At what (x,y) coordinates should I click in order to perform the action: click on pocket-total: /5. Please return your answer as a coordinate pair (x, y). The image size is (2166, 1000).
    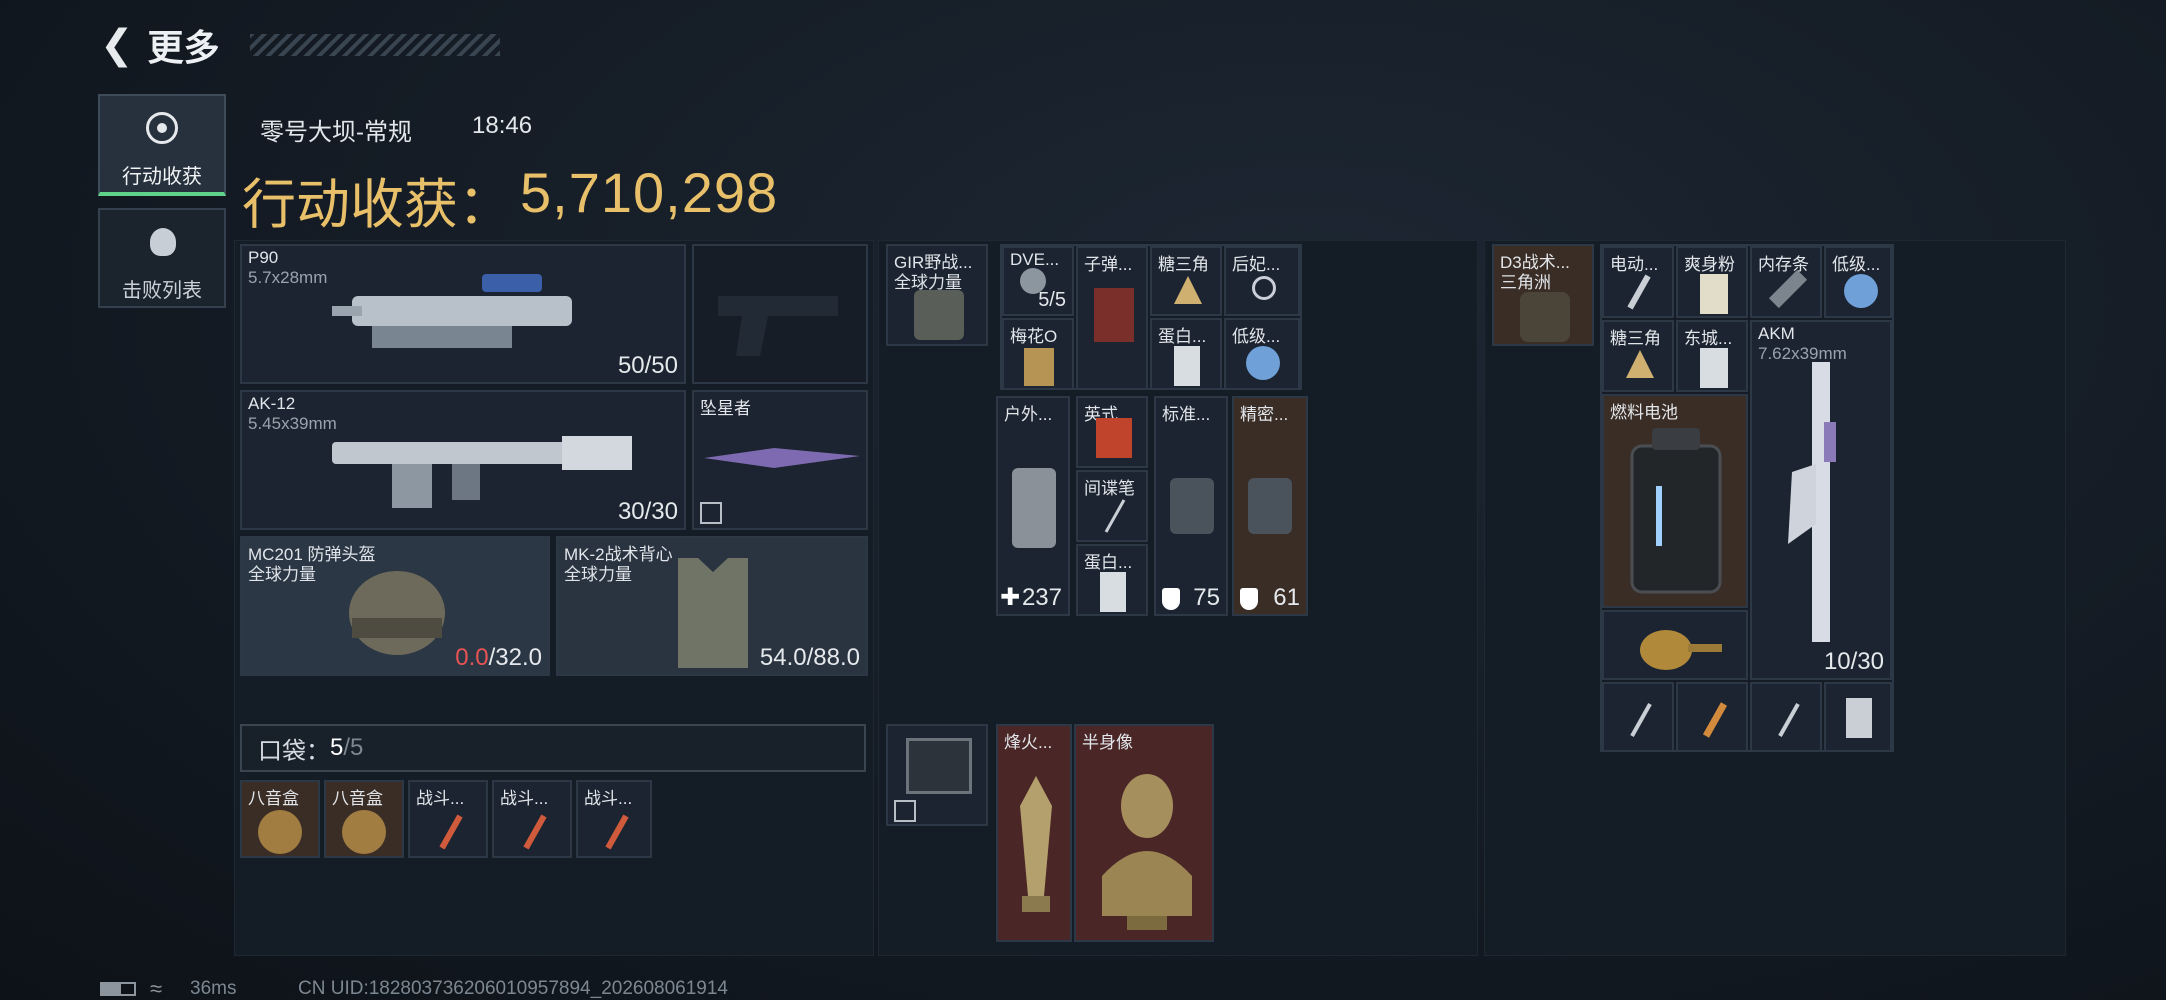
    Looking at the image, I should click on (353, 747).